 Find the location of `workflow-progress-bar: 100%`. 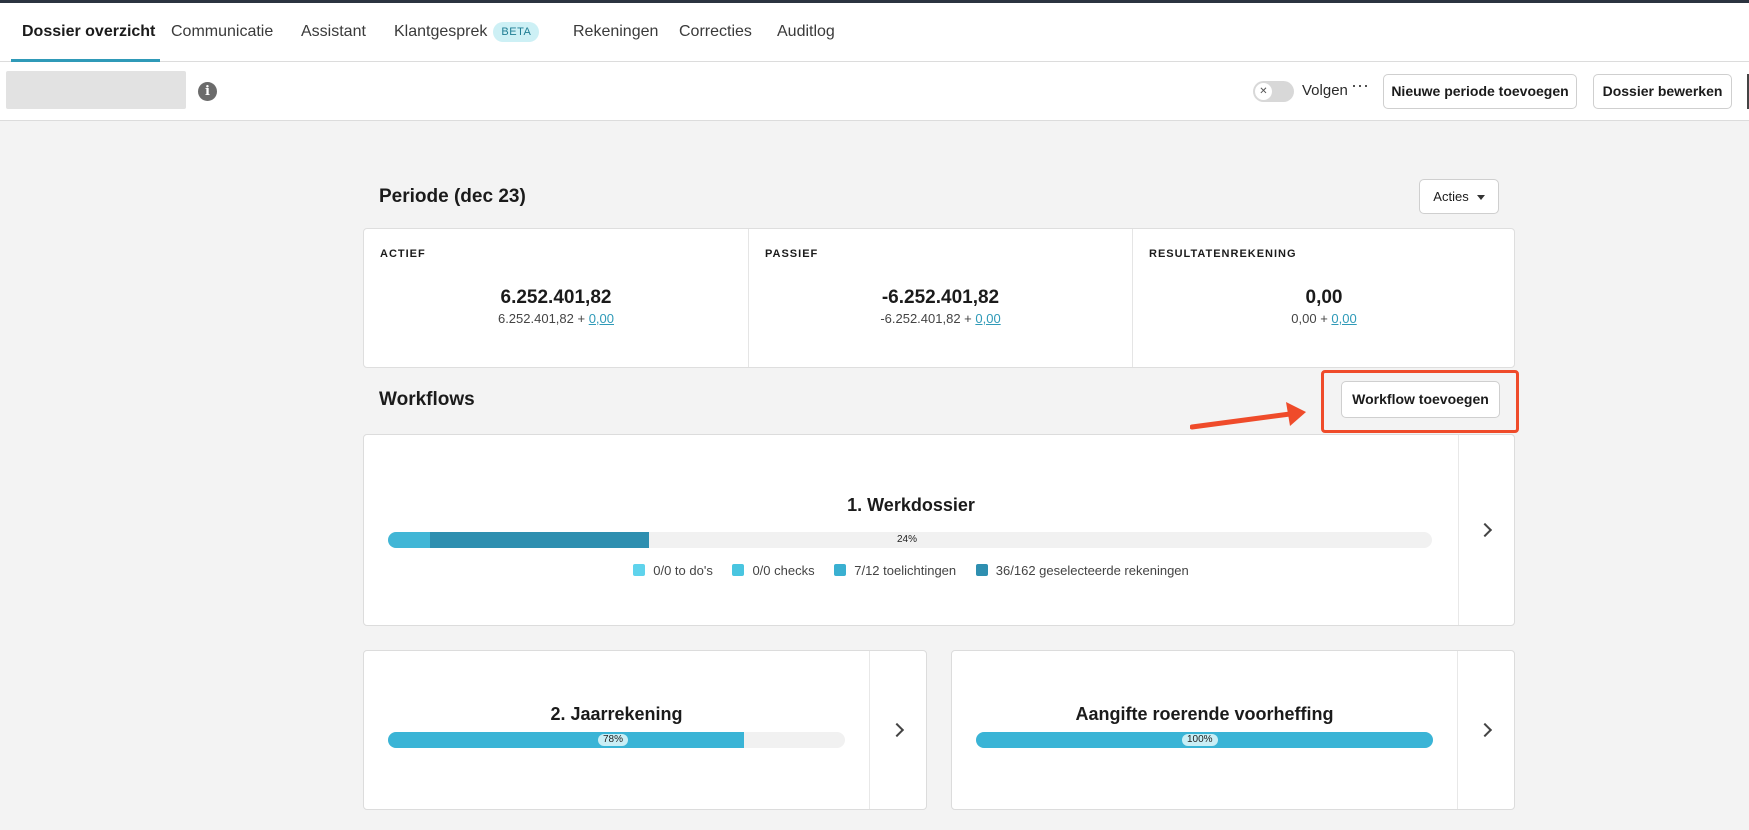

workflow-progress-bar: 100% is located at coordinates (1204, 740).